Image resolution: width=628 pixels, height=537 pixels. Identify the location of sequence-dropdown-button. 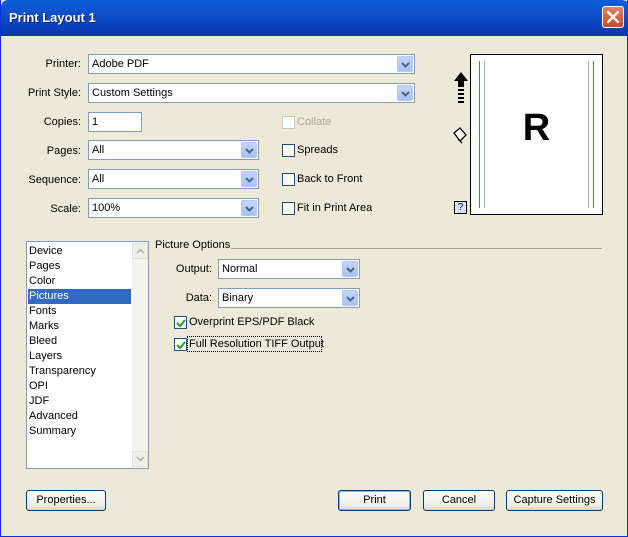
(249, 179).